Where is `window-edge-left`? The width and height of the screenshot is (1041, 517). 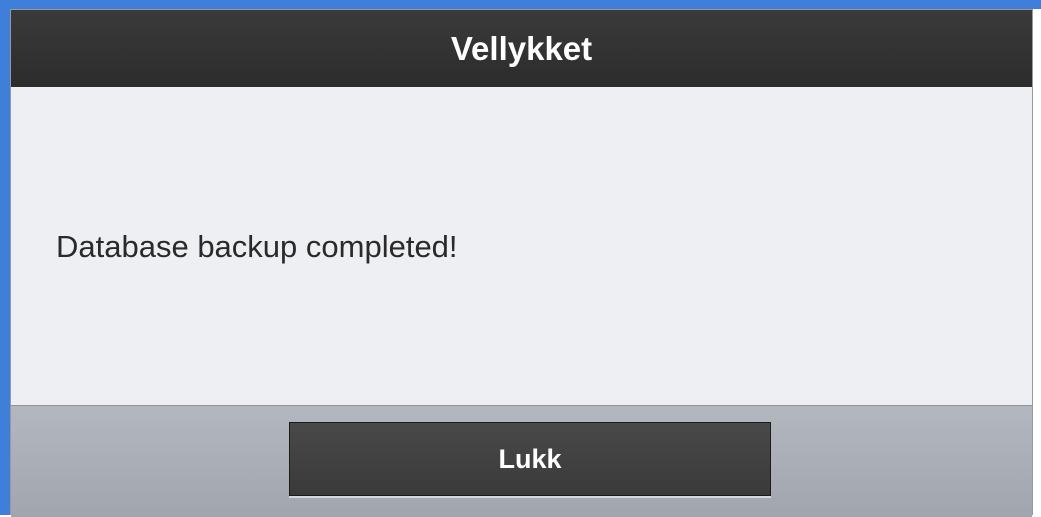
window-edge-left is located at coordinates (5, 257).